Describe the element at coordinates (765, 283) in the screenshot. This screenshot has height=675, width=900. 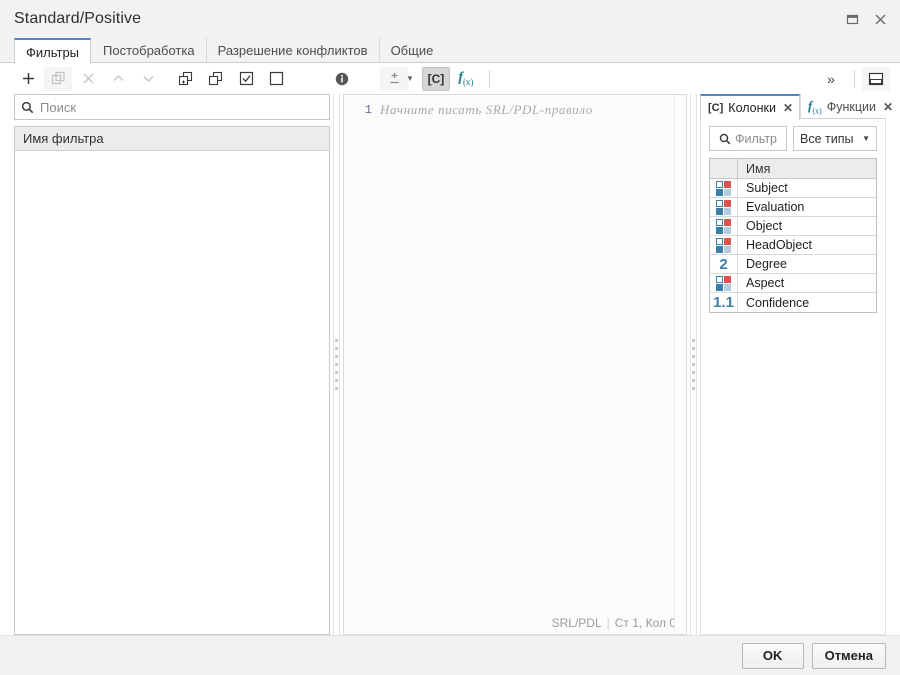
I see `column-name: Aspect` at that location.